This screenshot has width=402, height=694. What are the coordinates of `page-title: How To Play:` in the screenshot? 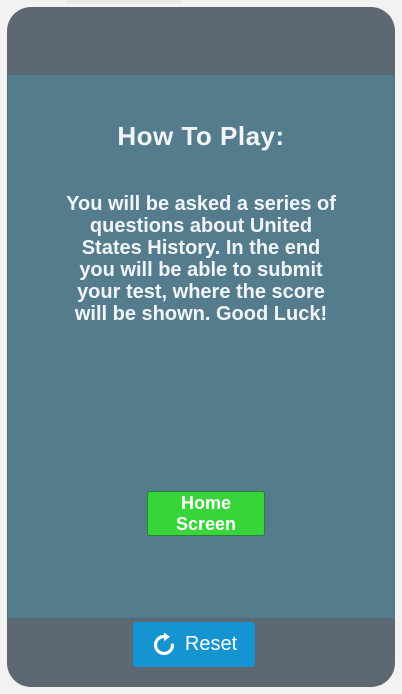 It's located at (201, 136).